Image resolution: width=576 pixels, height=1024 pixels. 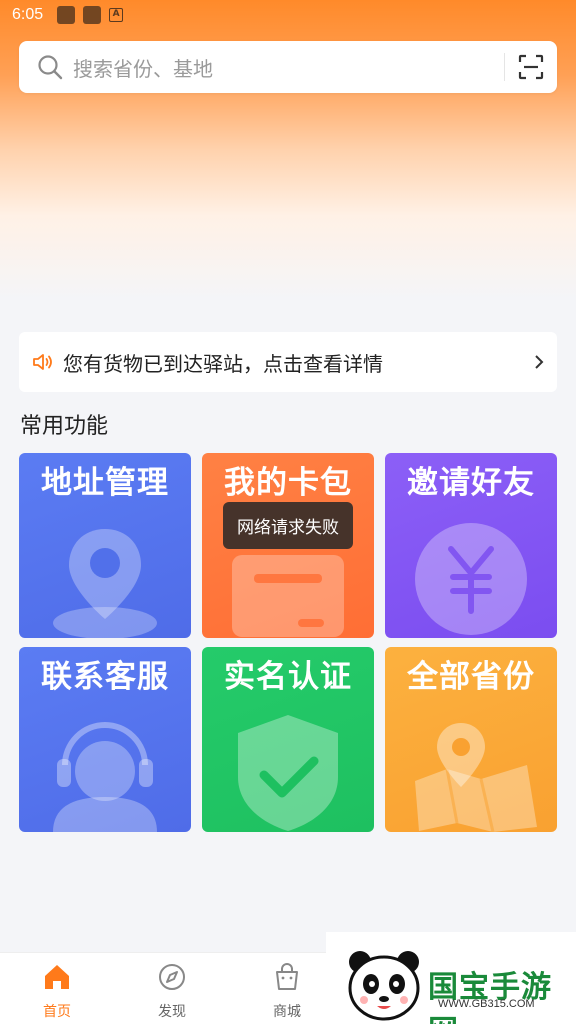 What do you see at coordinates (486, 1004) in the screenshot?
I see `watermark-url: WWW.GB315.COM` at bounding box center [486, 1004].